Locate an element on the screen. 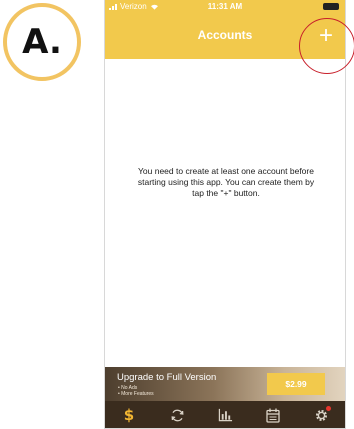 Image resolution: width=354 pixels, height=429 pixels. dollar-icon: $ is located at coordinates (129, 415).